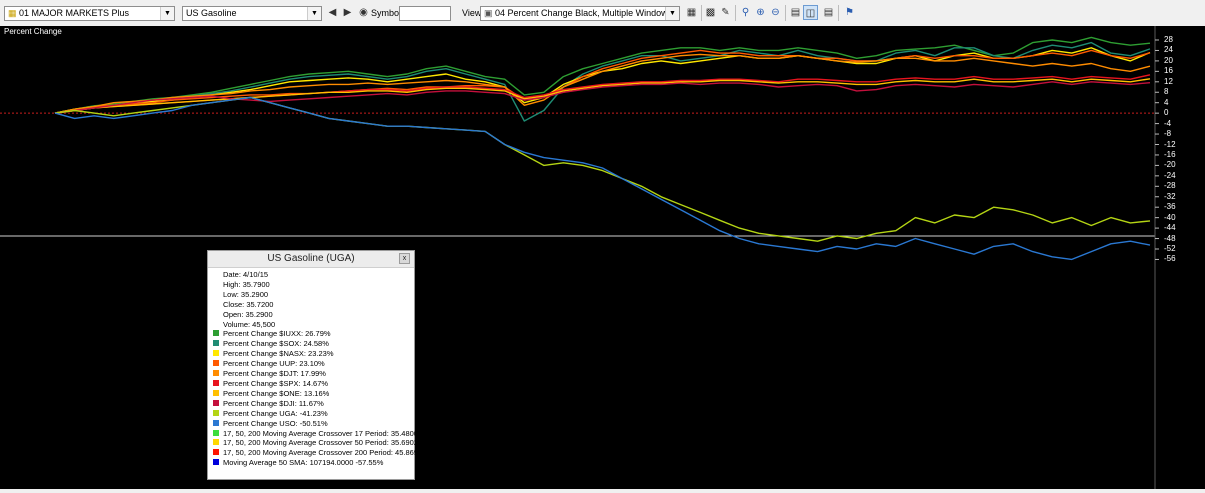 Image resolution: width=1205 pixels, height=493 pixels. Describe the element at coordinates (12, 13) in the screenshot. I see `folder-icon: ▦` at that location.